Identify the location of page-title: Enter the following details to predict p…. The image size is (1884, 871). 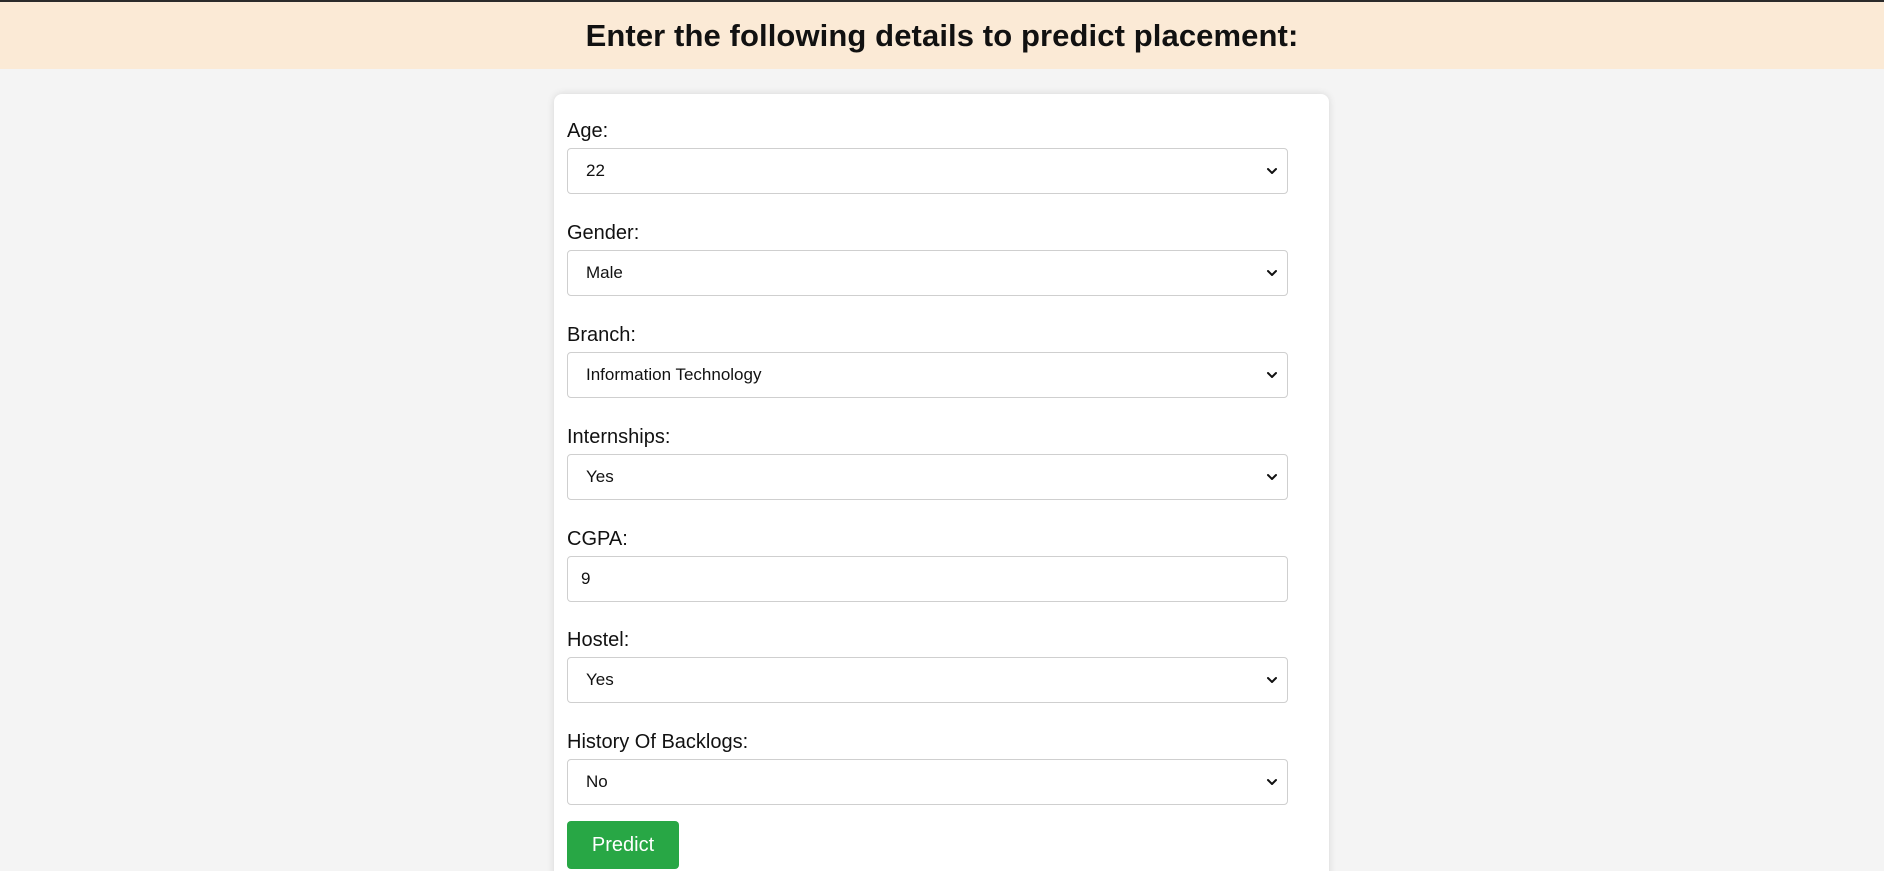
(942, 35).